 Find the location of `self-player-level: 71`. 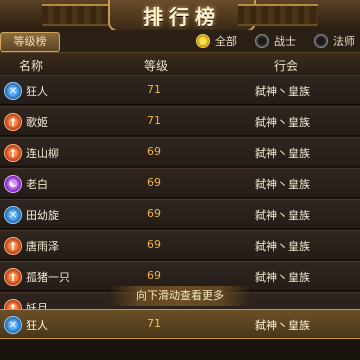

self-player-level: 71 is located at coordinates (154, 323).